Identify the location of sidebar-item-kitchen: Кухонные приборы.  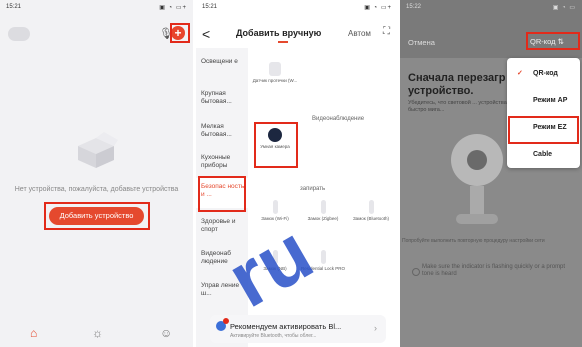
(222, 162).